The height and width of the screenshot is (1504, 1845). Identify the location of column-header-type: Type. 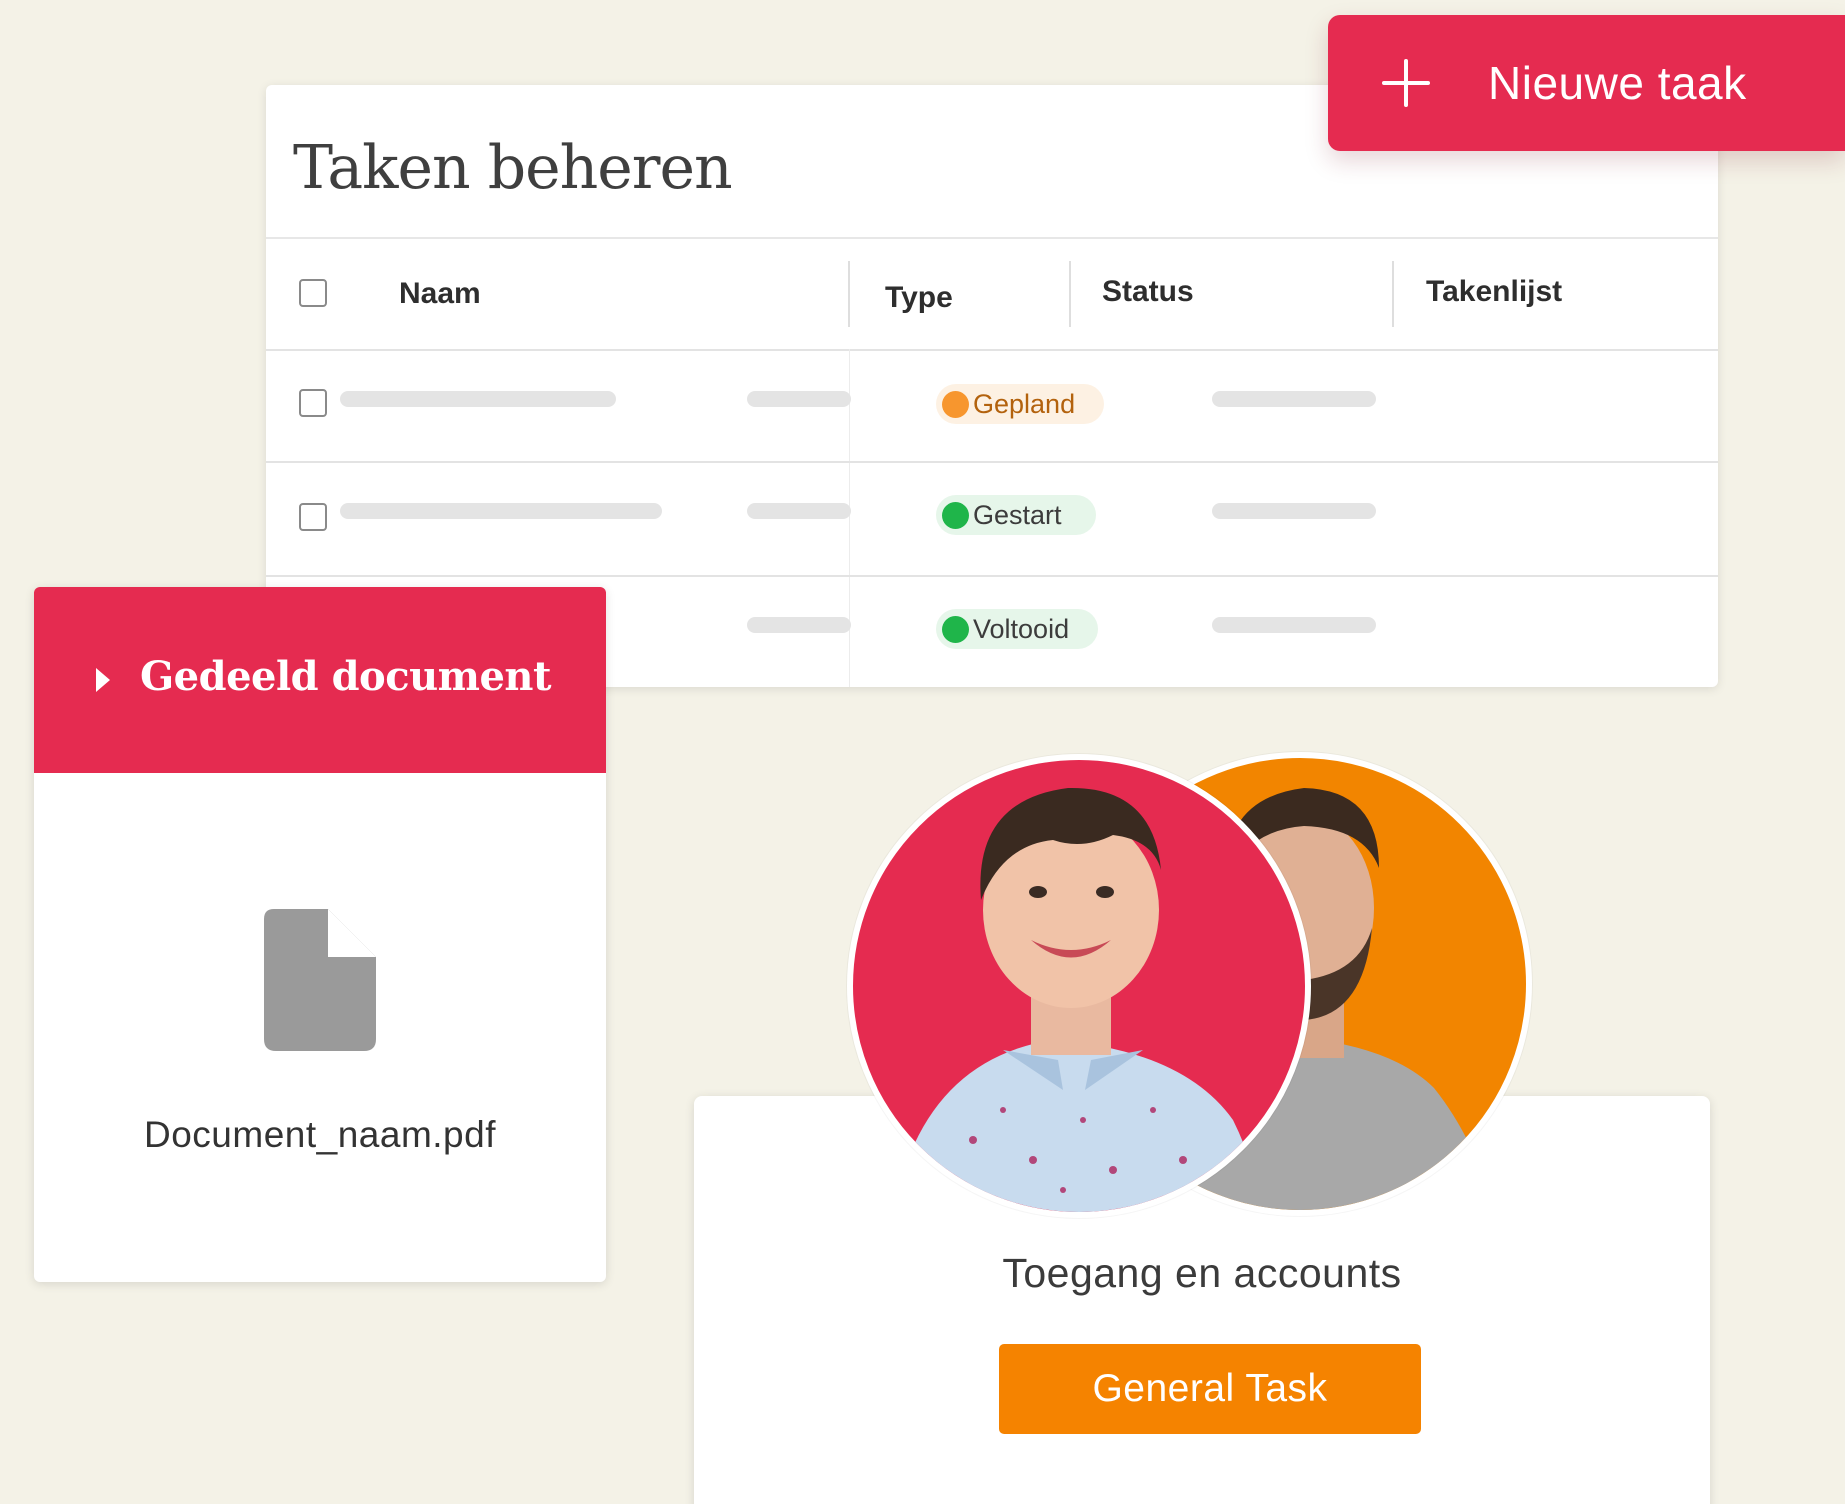
(919, 298).